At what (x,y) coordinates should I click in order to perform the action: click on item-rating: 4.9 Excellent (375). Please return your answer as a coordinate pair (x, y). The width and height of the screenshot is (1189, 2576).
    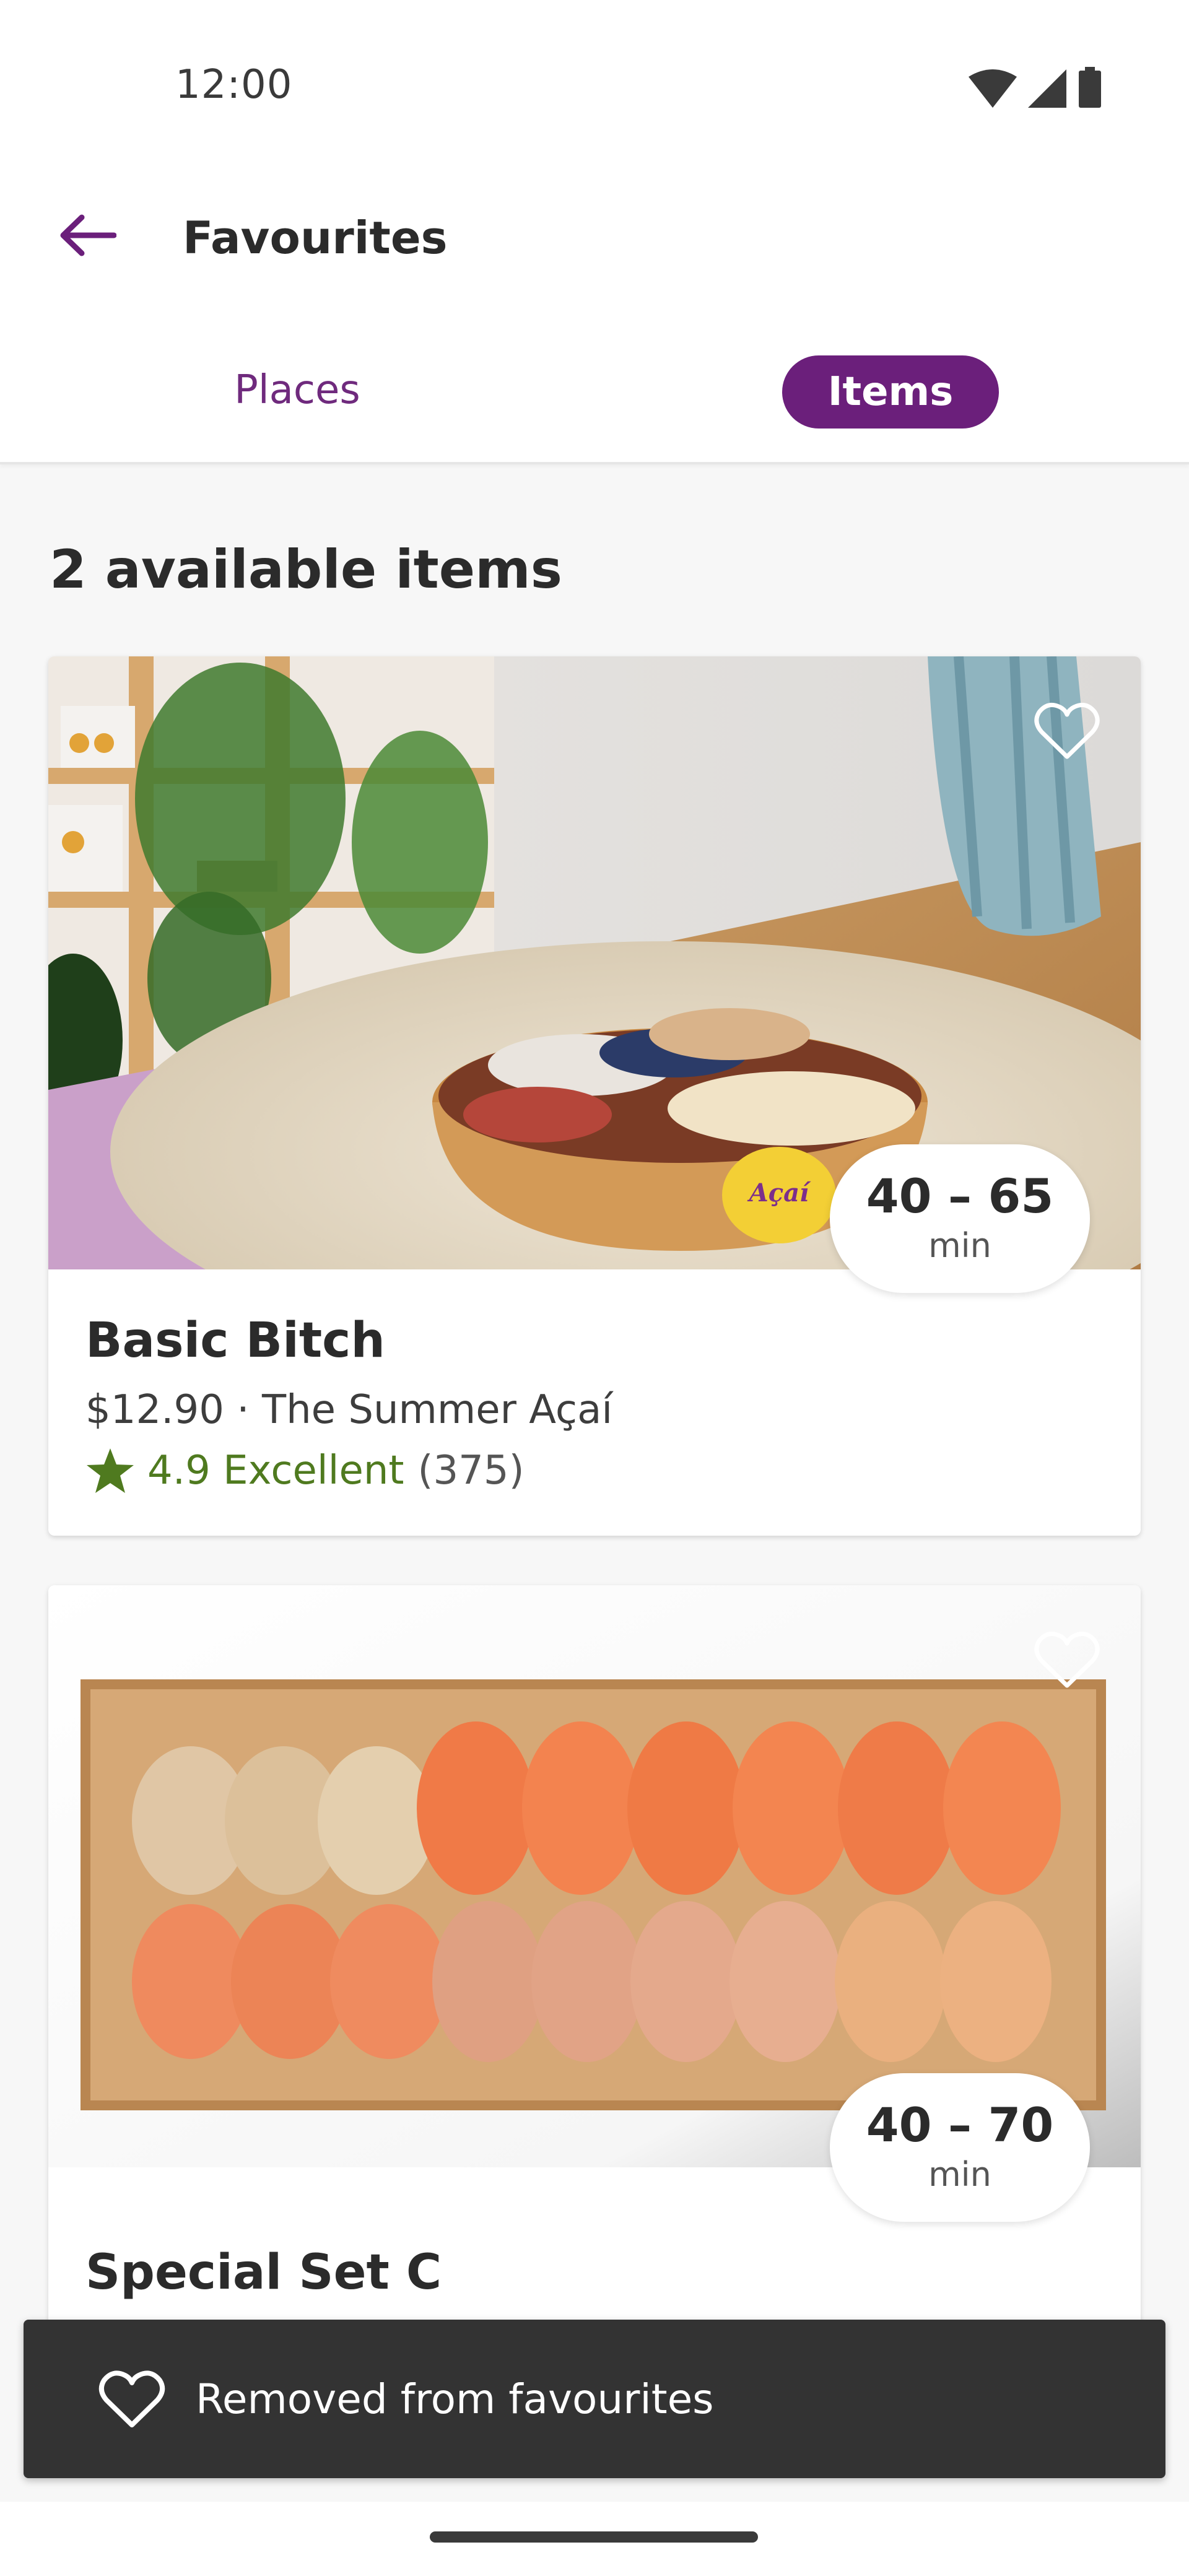
    Looking at the image, I should click on (305, 1470).